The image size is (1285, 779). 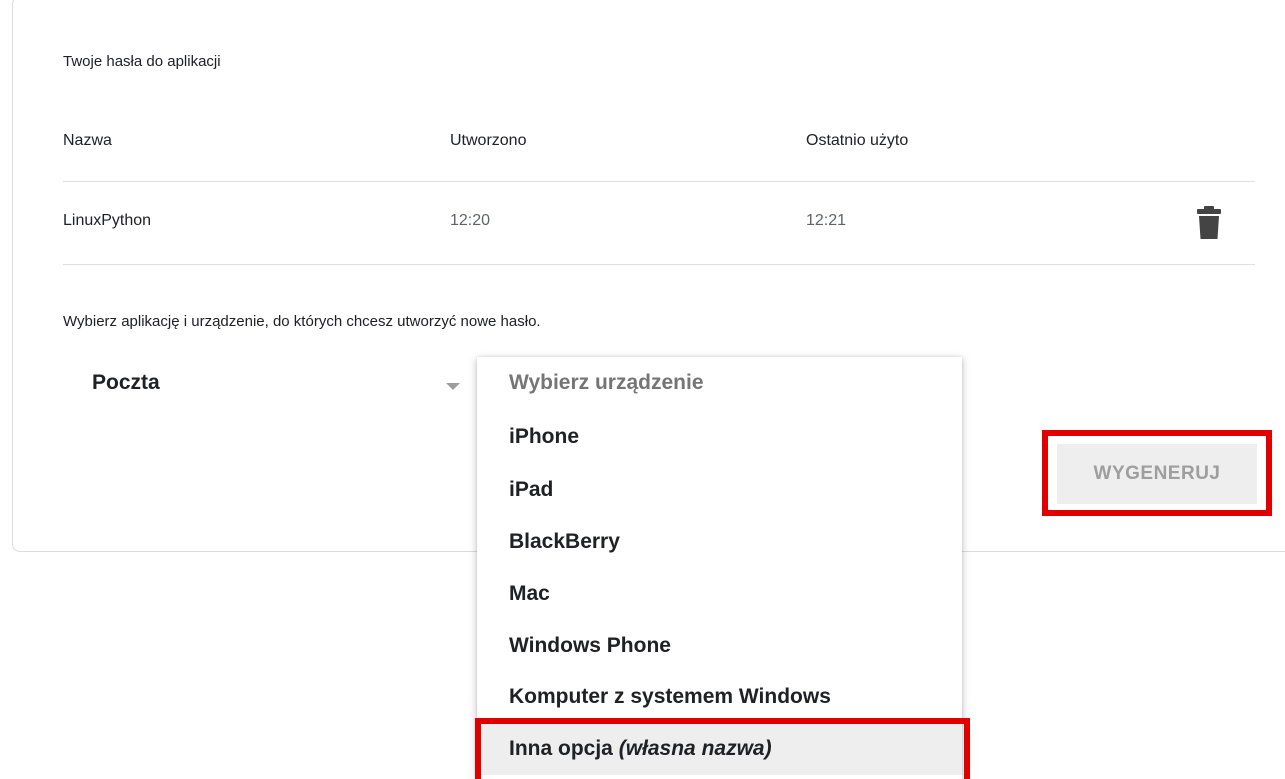 I want to click on trash-icon, so click(x=1209, y=223).